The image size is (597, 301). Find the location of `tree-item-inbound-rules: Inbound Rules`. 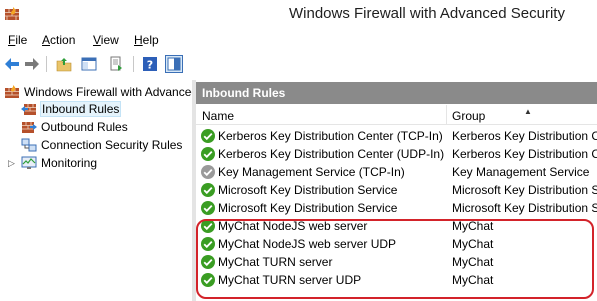

tree-item-inbound-rules: Inbound Rules is located at coordinates (71, 109).